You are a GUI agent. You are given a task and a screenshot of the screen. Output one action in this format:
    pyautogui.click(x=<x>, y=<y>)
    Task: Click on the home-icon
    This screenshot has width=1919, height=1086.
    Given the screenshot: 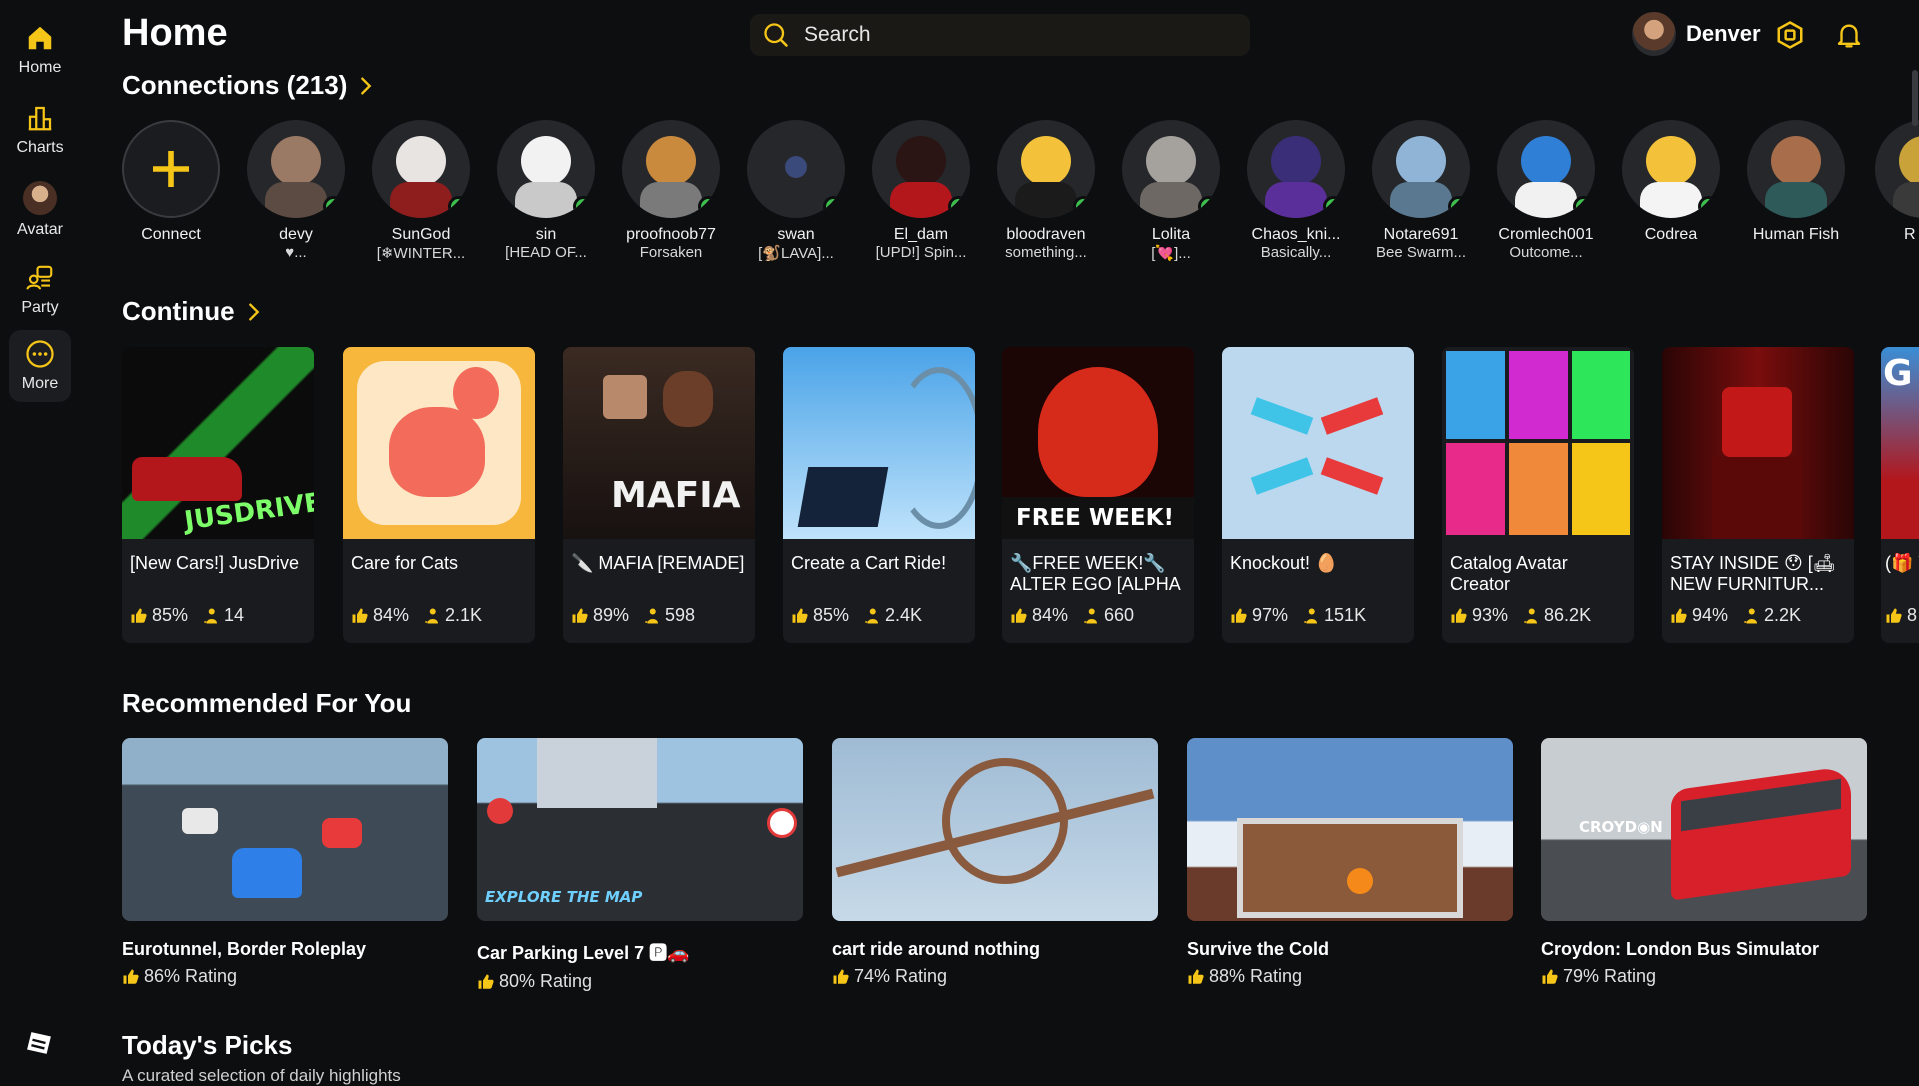 What is the action you would take?
    pyautogui.click(x=40, y=38)
    